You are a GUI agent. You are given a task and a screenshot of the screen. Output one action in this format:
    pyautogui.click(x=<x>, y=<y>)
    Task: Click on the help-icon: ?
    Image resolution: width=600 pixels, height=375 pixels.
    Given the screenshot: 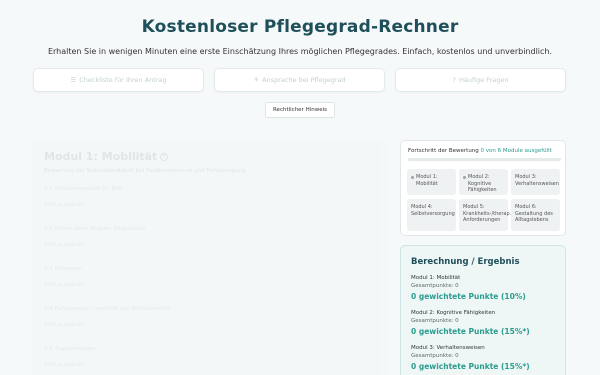 What is the action you would take?
    pyautogui.click(x=164, y=157)
    